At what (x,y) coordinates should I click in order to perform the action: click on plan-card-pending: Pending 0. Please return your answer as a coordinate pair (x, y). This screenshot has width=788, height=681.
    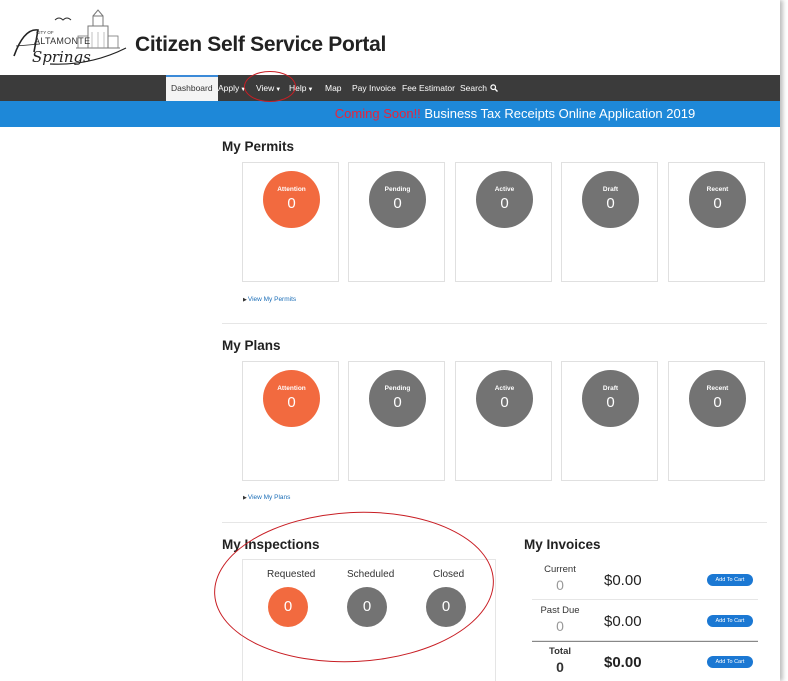
    Looking at the image, I should click on (396, 421).